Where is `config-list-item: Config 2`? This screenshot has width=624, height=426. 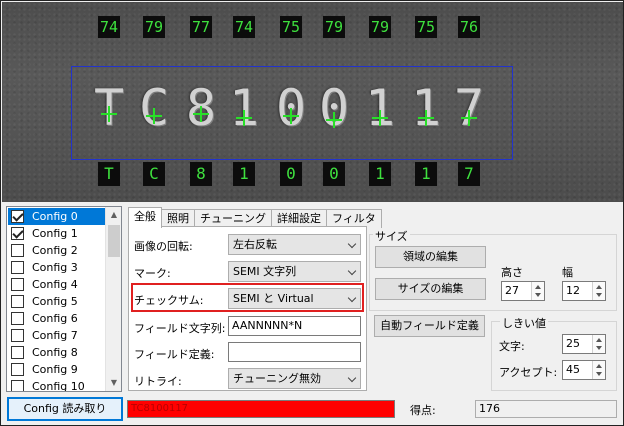
config-list-item: Config 2 is located at coordinates (57, 250).